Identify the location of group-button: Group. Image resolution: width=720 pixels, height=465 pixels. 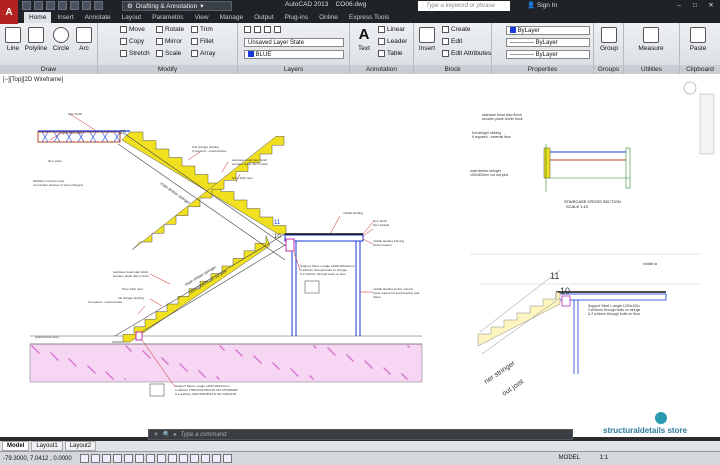
(609, 39).